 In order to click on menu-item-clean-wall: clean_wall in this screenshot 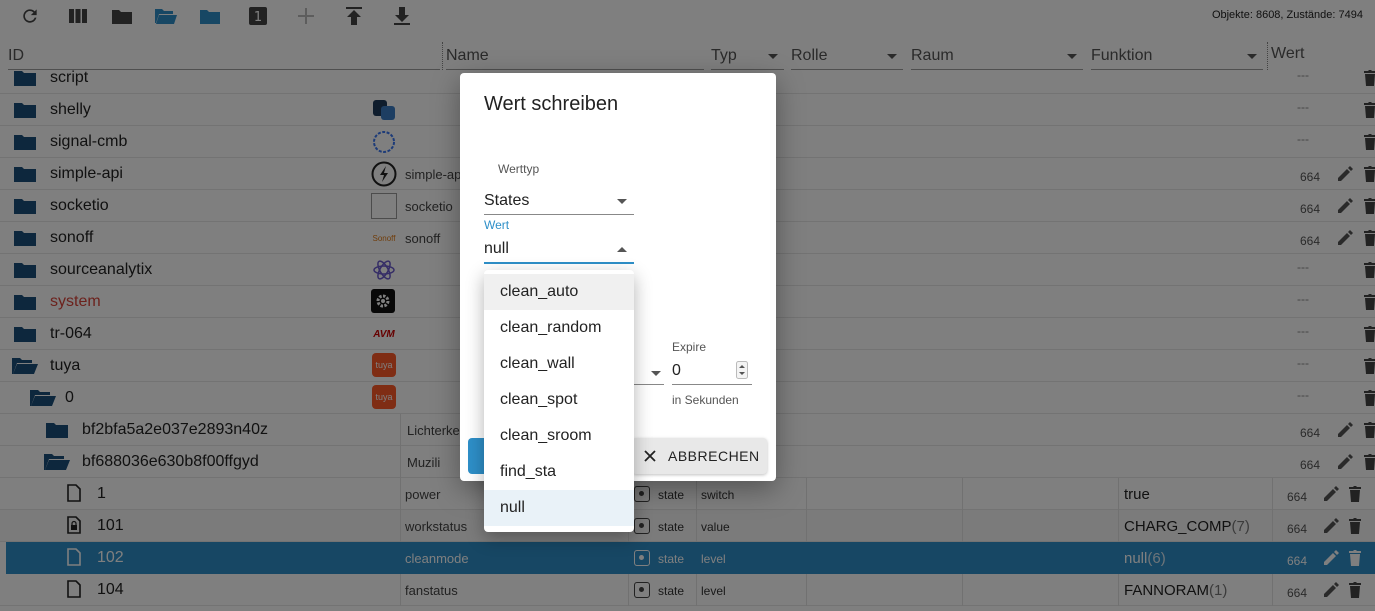, I will do `click(559, 364)`.